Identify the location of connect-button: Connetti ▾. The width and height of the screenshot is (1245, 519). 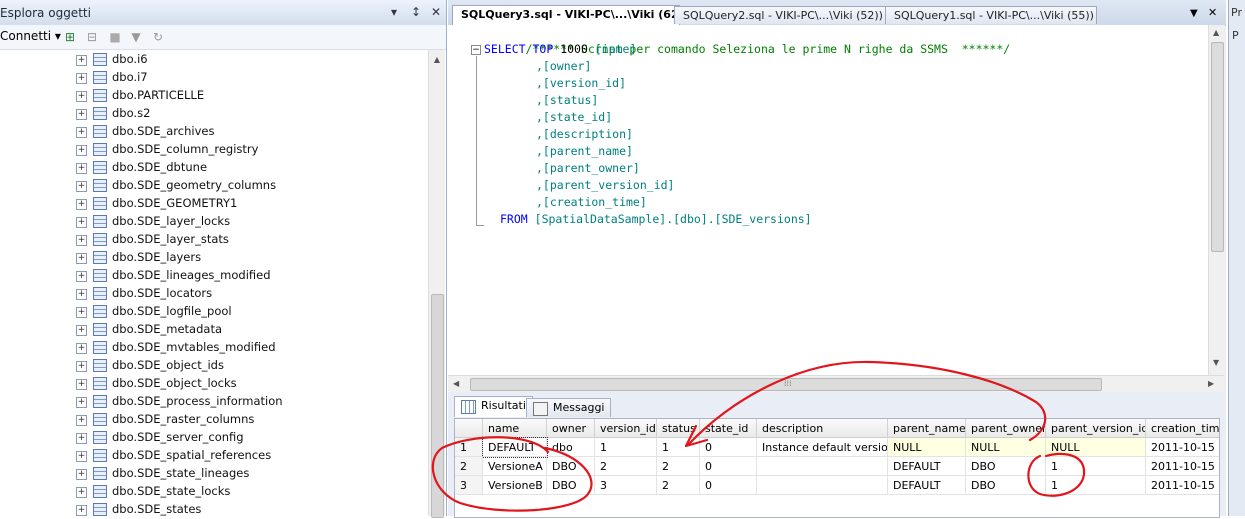
(30, 36).